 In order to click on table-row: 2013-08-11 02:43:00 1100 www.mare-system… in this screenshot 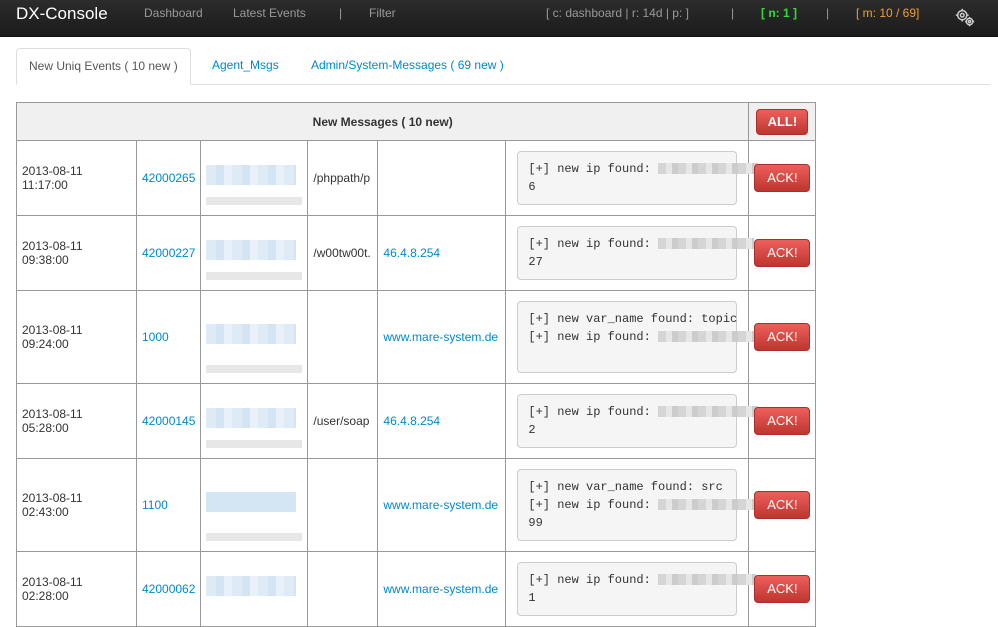, I will do `click(416, 505)`.